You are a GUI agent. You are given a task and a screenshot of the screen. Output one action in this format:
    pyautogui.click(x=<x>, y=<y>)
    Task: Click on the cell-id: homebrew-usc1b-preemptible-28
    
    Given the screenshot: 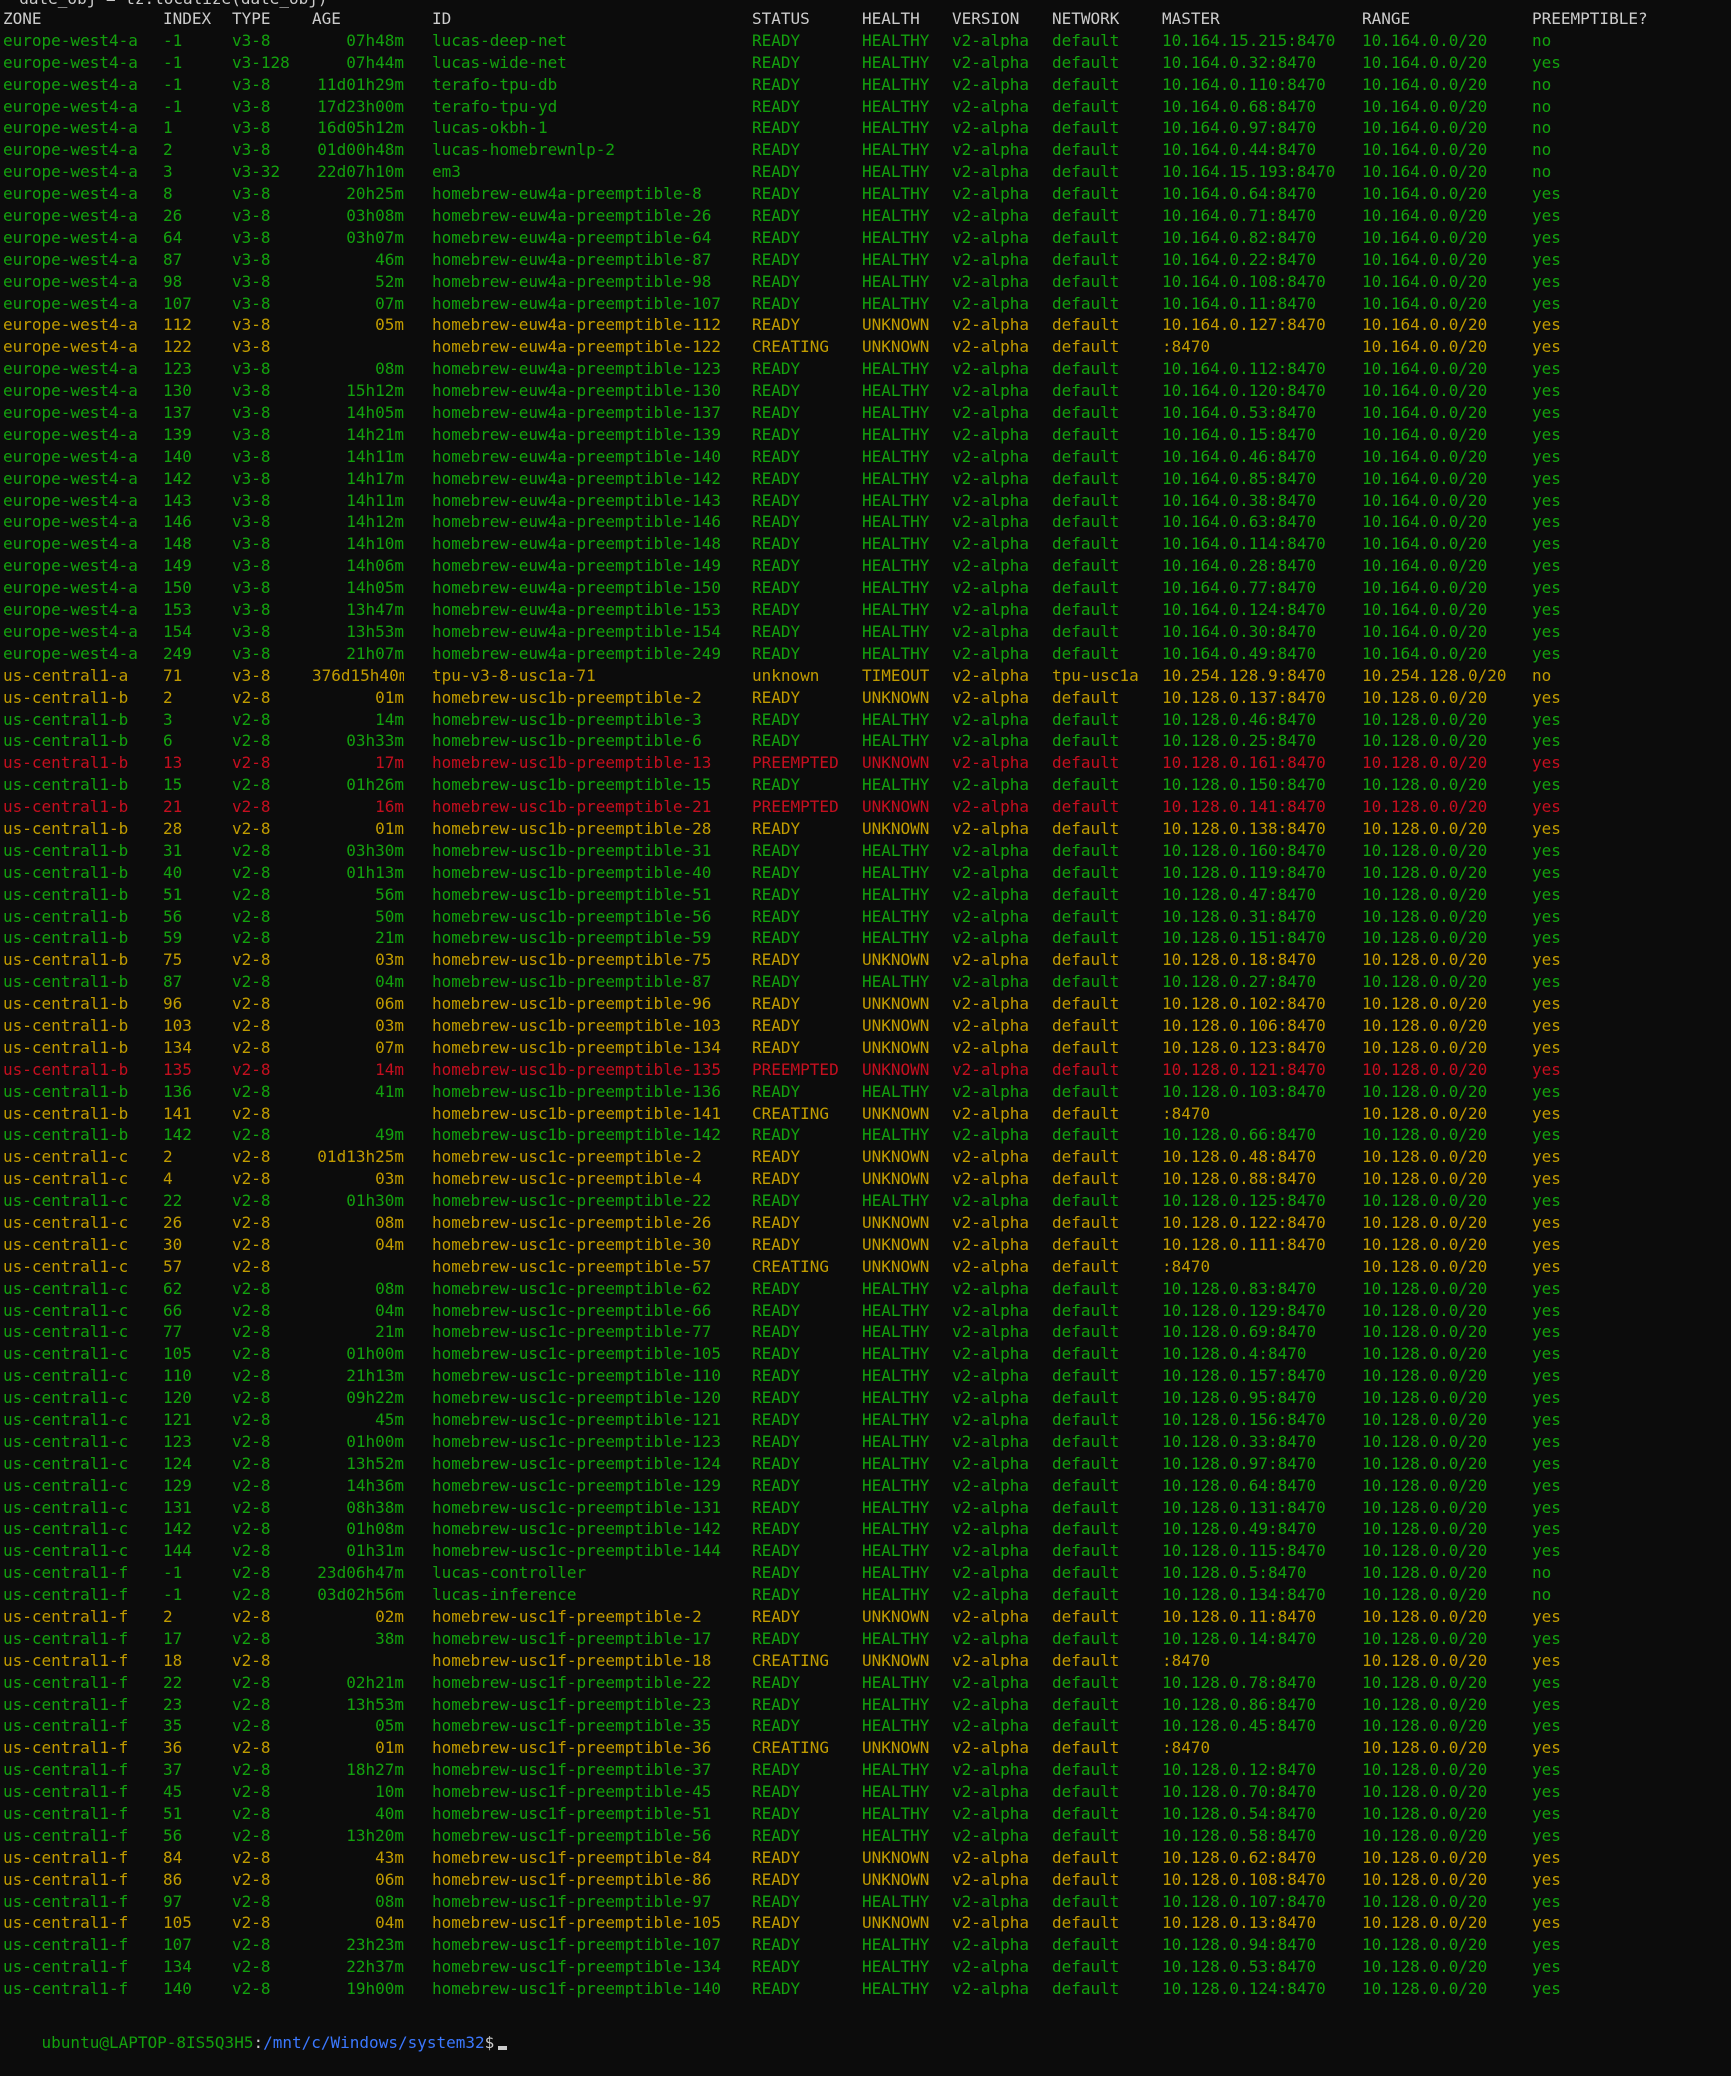 What is the action you would take?
    pyautogui.click(x=572, y=828)
    